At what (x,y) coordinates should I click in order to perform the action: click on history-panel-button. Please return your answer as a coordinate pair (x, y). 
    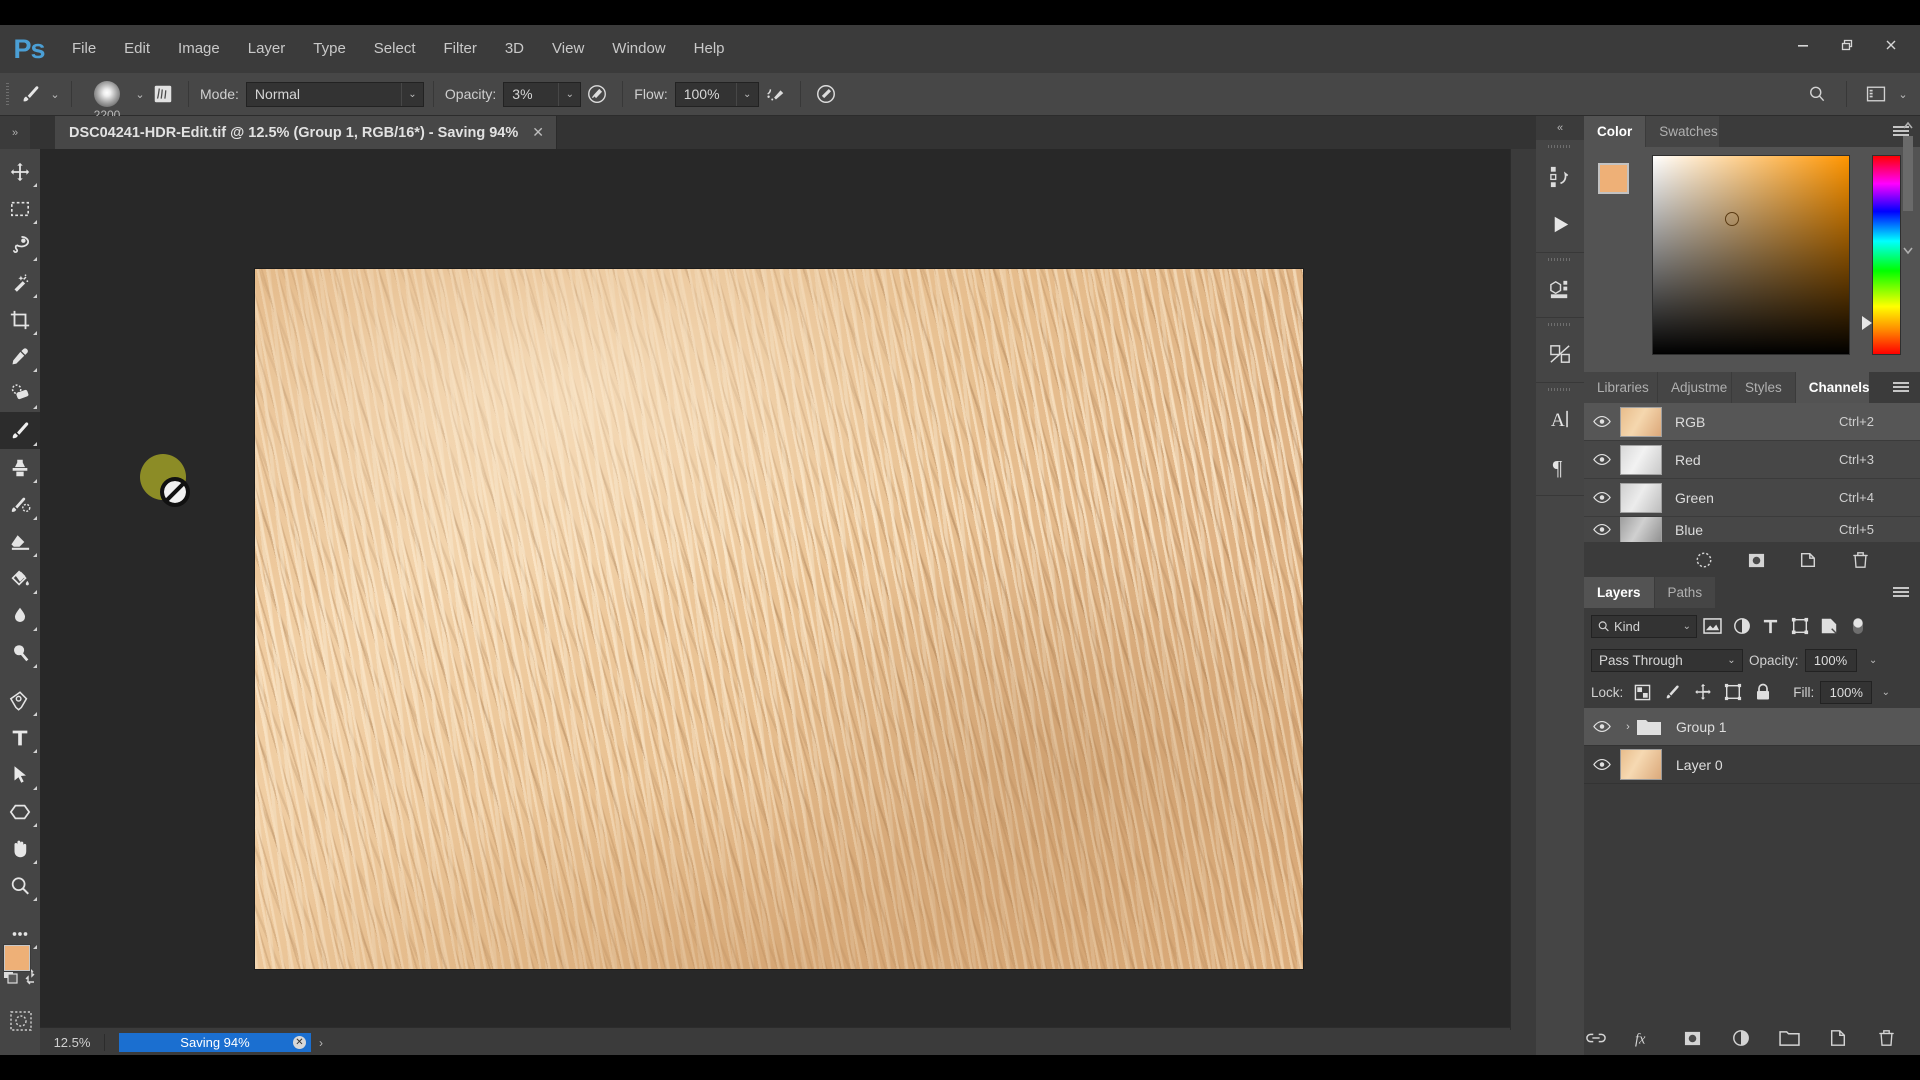
    Looking at the image, I should click on (1560, 176).